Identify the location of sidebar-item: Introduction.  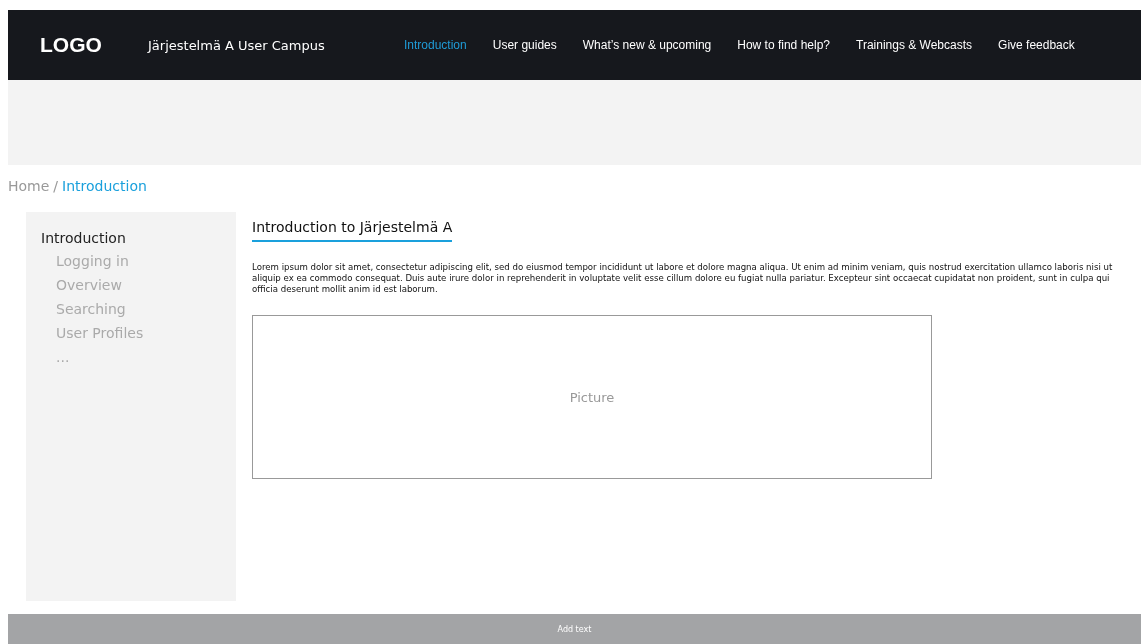
(83, 238).